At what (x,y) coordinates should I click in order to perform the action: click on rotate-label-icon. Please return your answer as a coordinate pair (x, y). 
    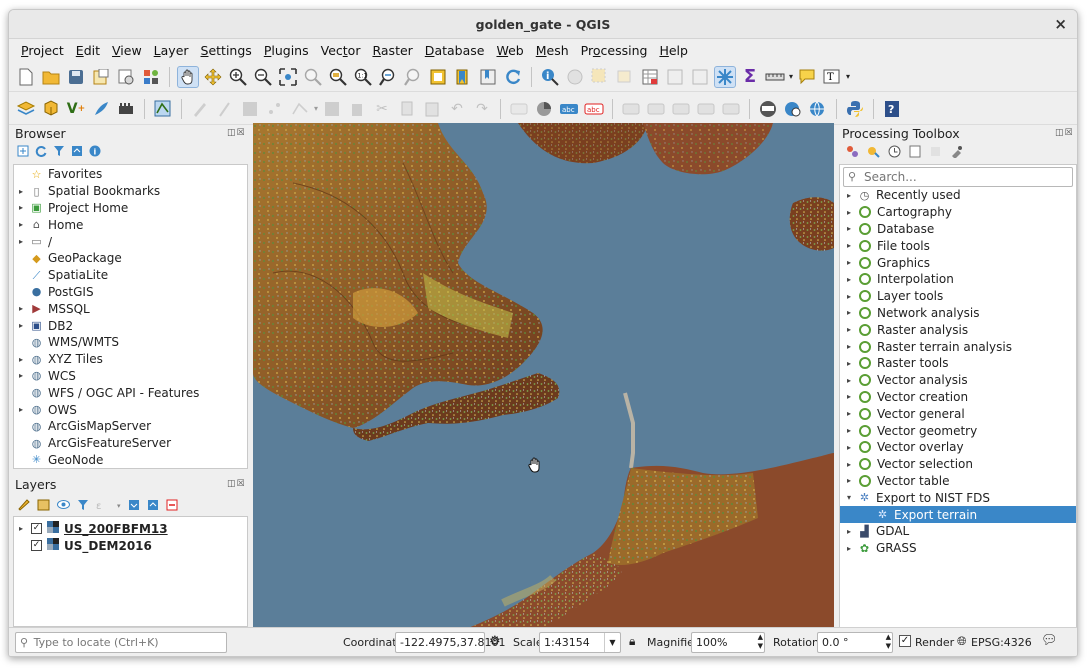
    Looking at the image, I should click on (706, 109).